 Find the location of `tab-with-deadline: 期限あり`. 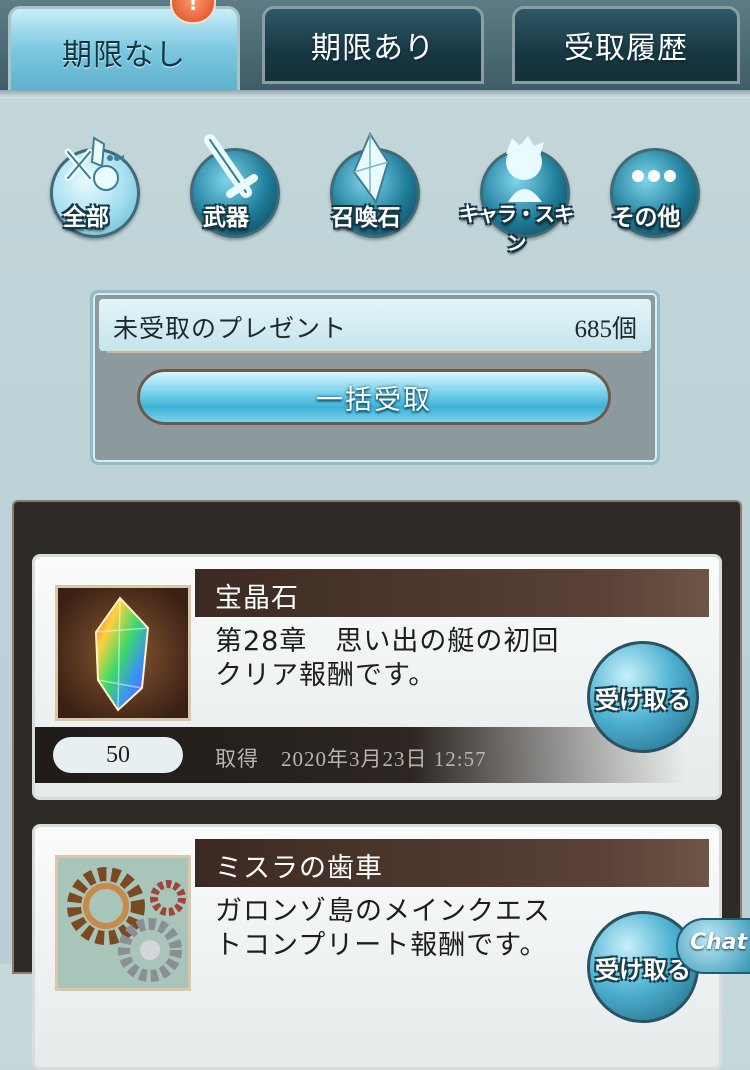

tab-with-deadline: 期限あり is located at coordinates (373, 45).